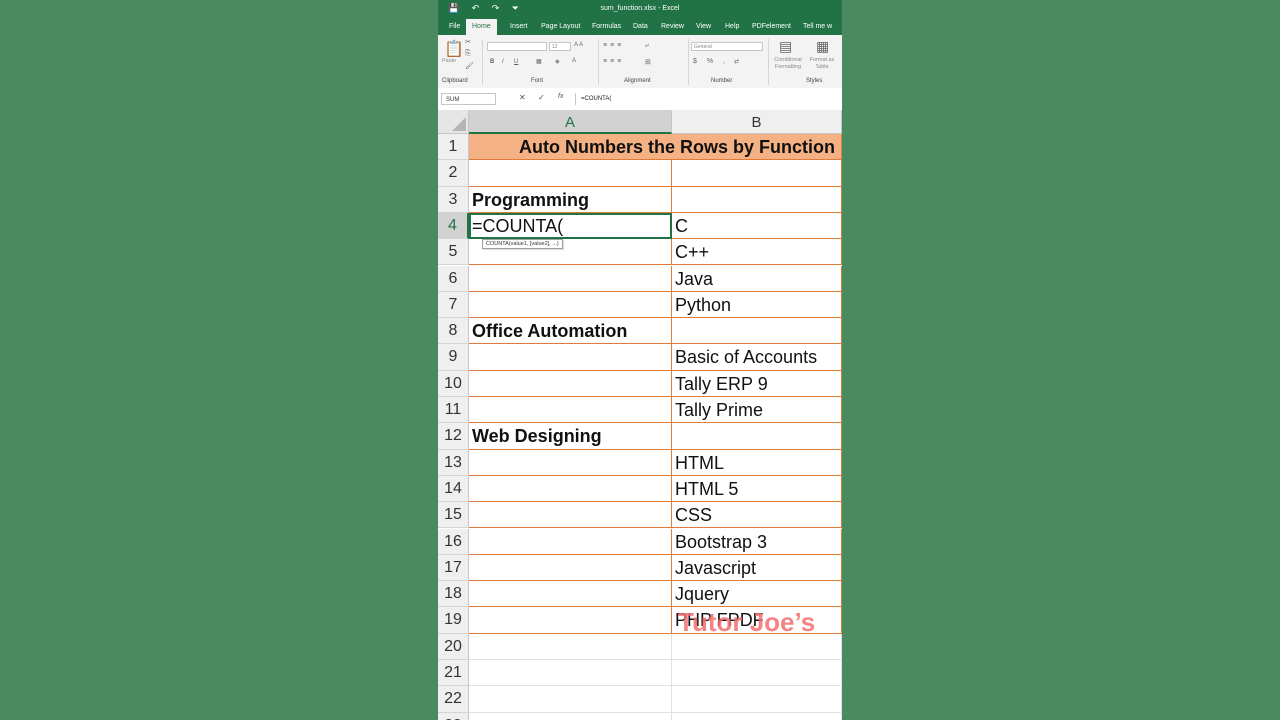  I want to click on column-header-a: A, so click(570, 122).